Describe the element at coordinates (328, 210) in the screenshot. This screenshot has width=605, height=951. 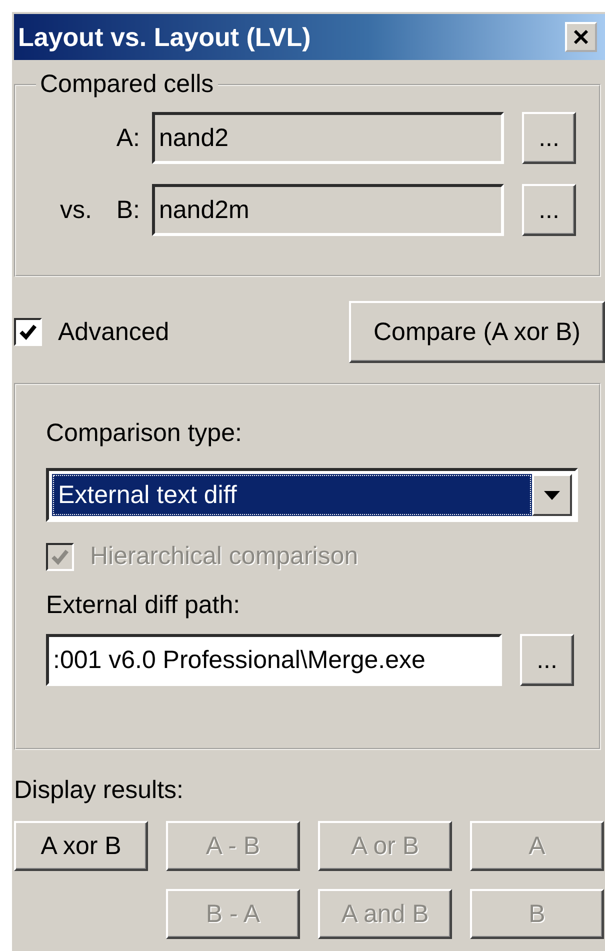
I see `input-field: nand2m` at that location.